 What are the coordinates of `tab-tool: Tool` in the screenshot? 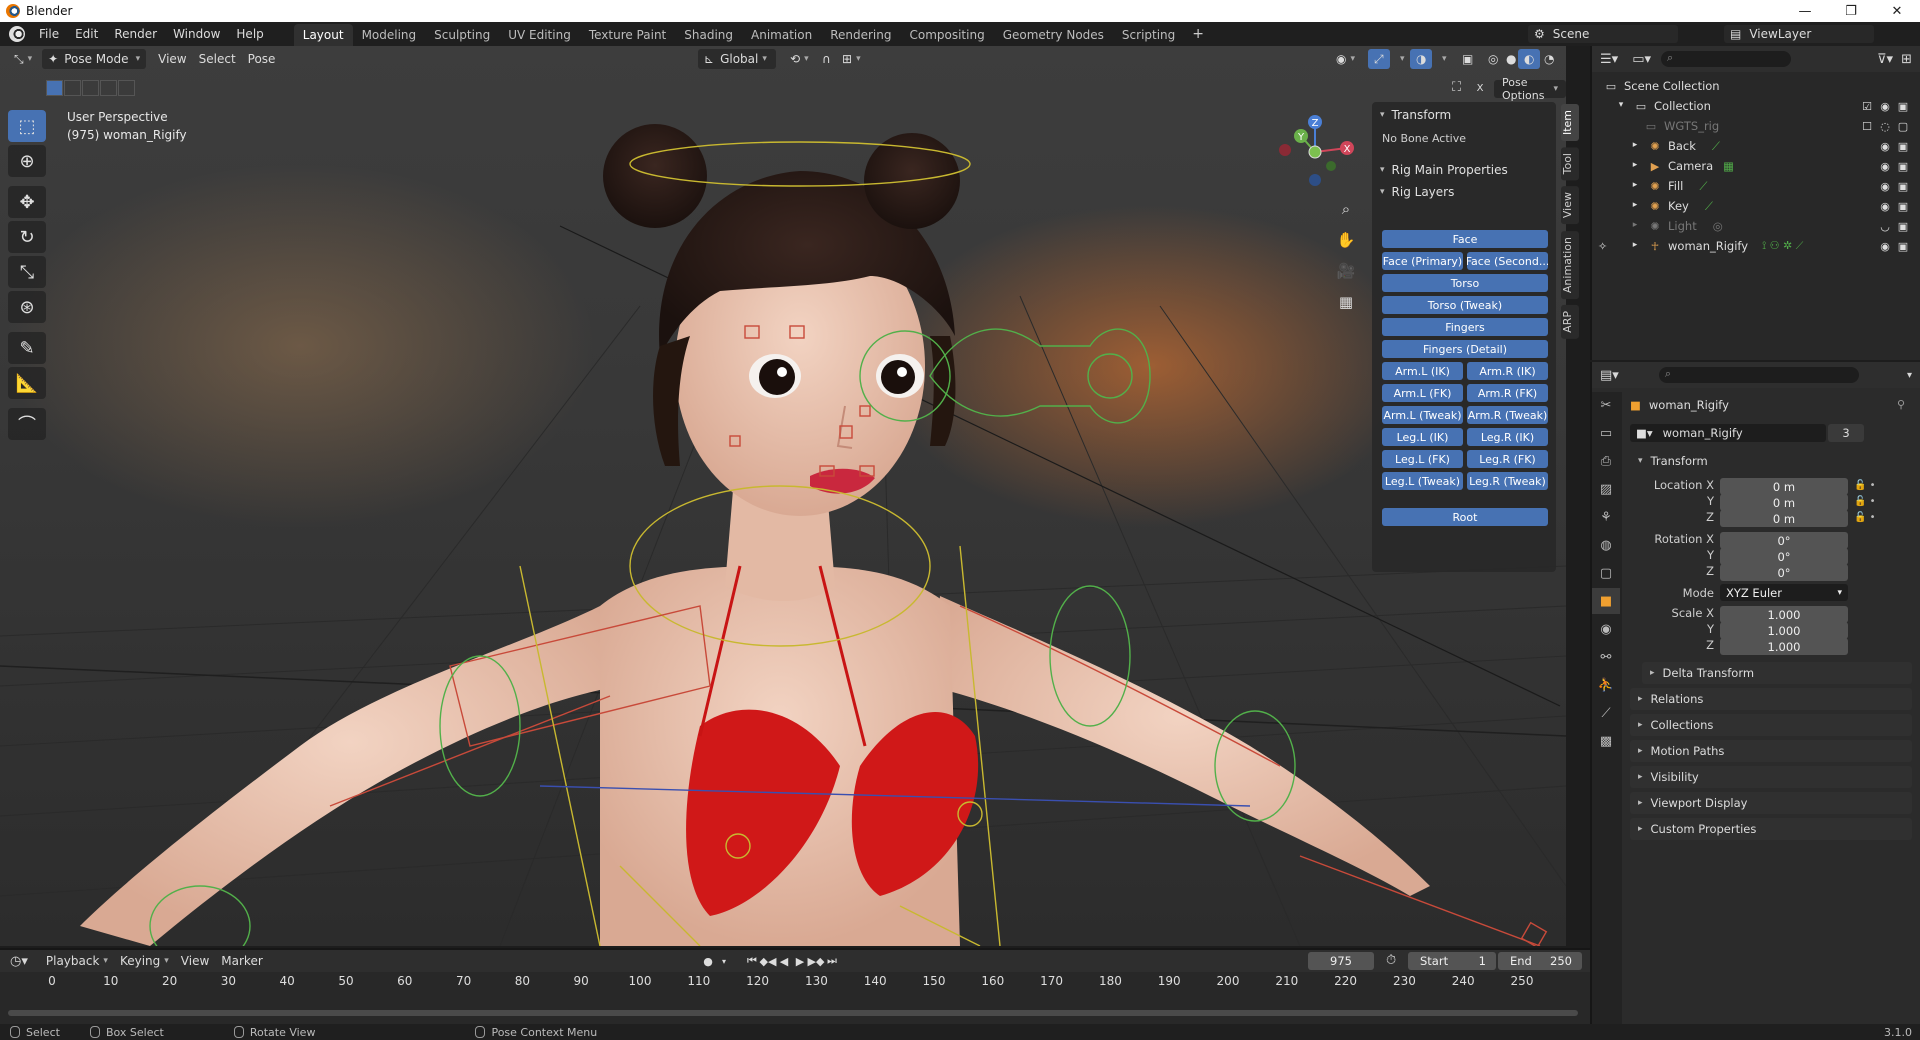 It's located at (1570, 164).